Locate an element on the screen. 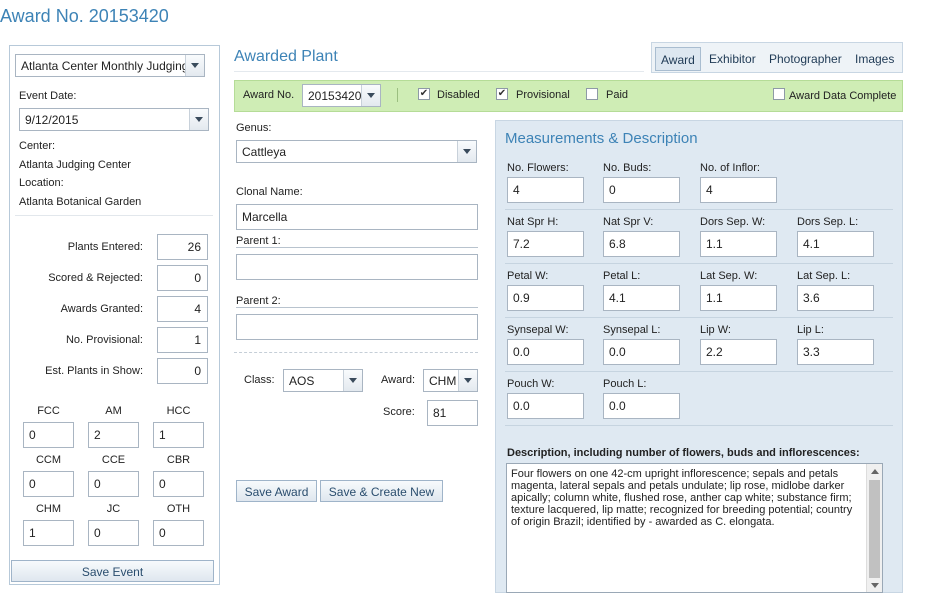  tab-exhibitor: Exhibitor is located at coordinates (732, 59).